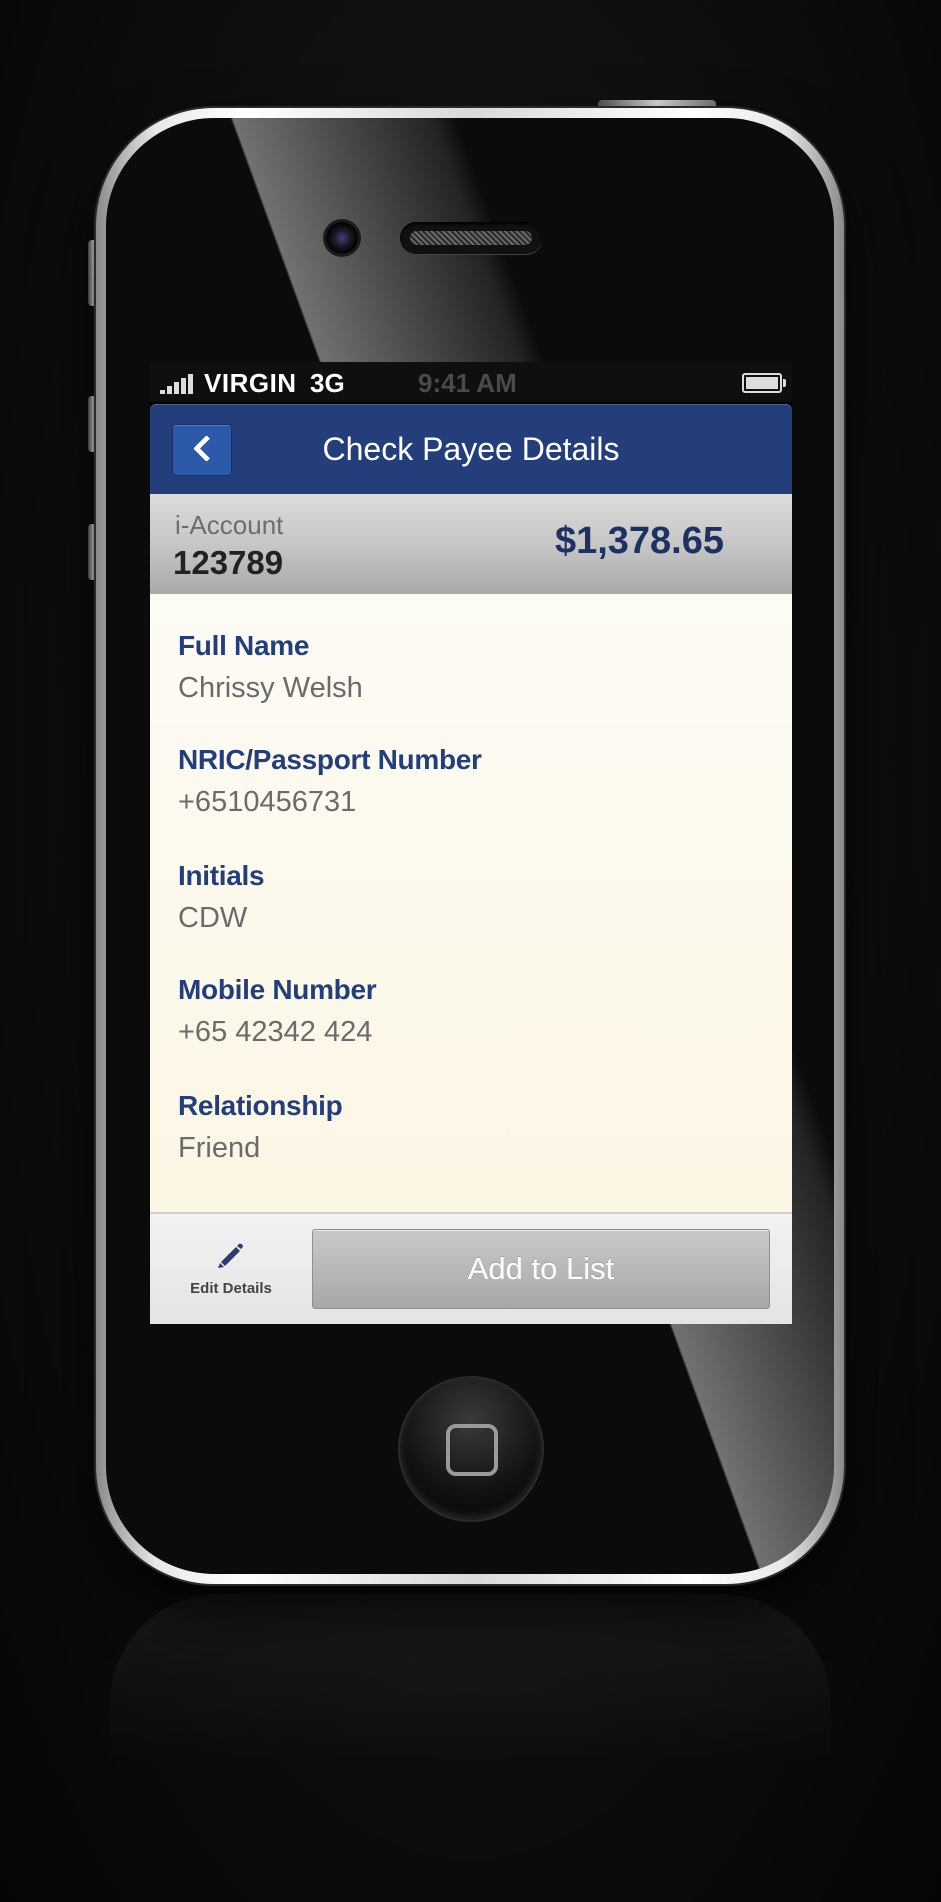  I want to click on status-time: 9:41 AM, so click(467, 383).